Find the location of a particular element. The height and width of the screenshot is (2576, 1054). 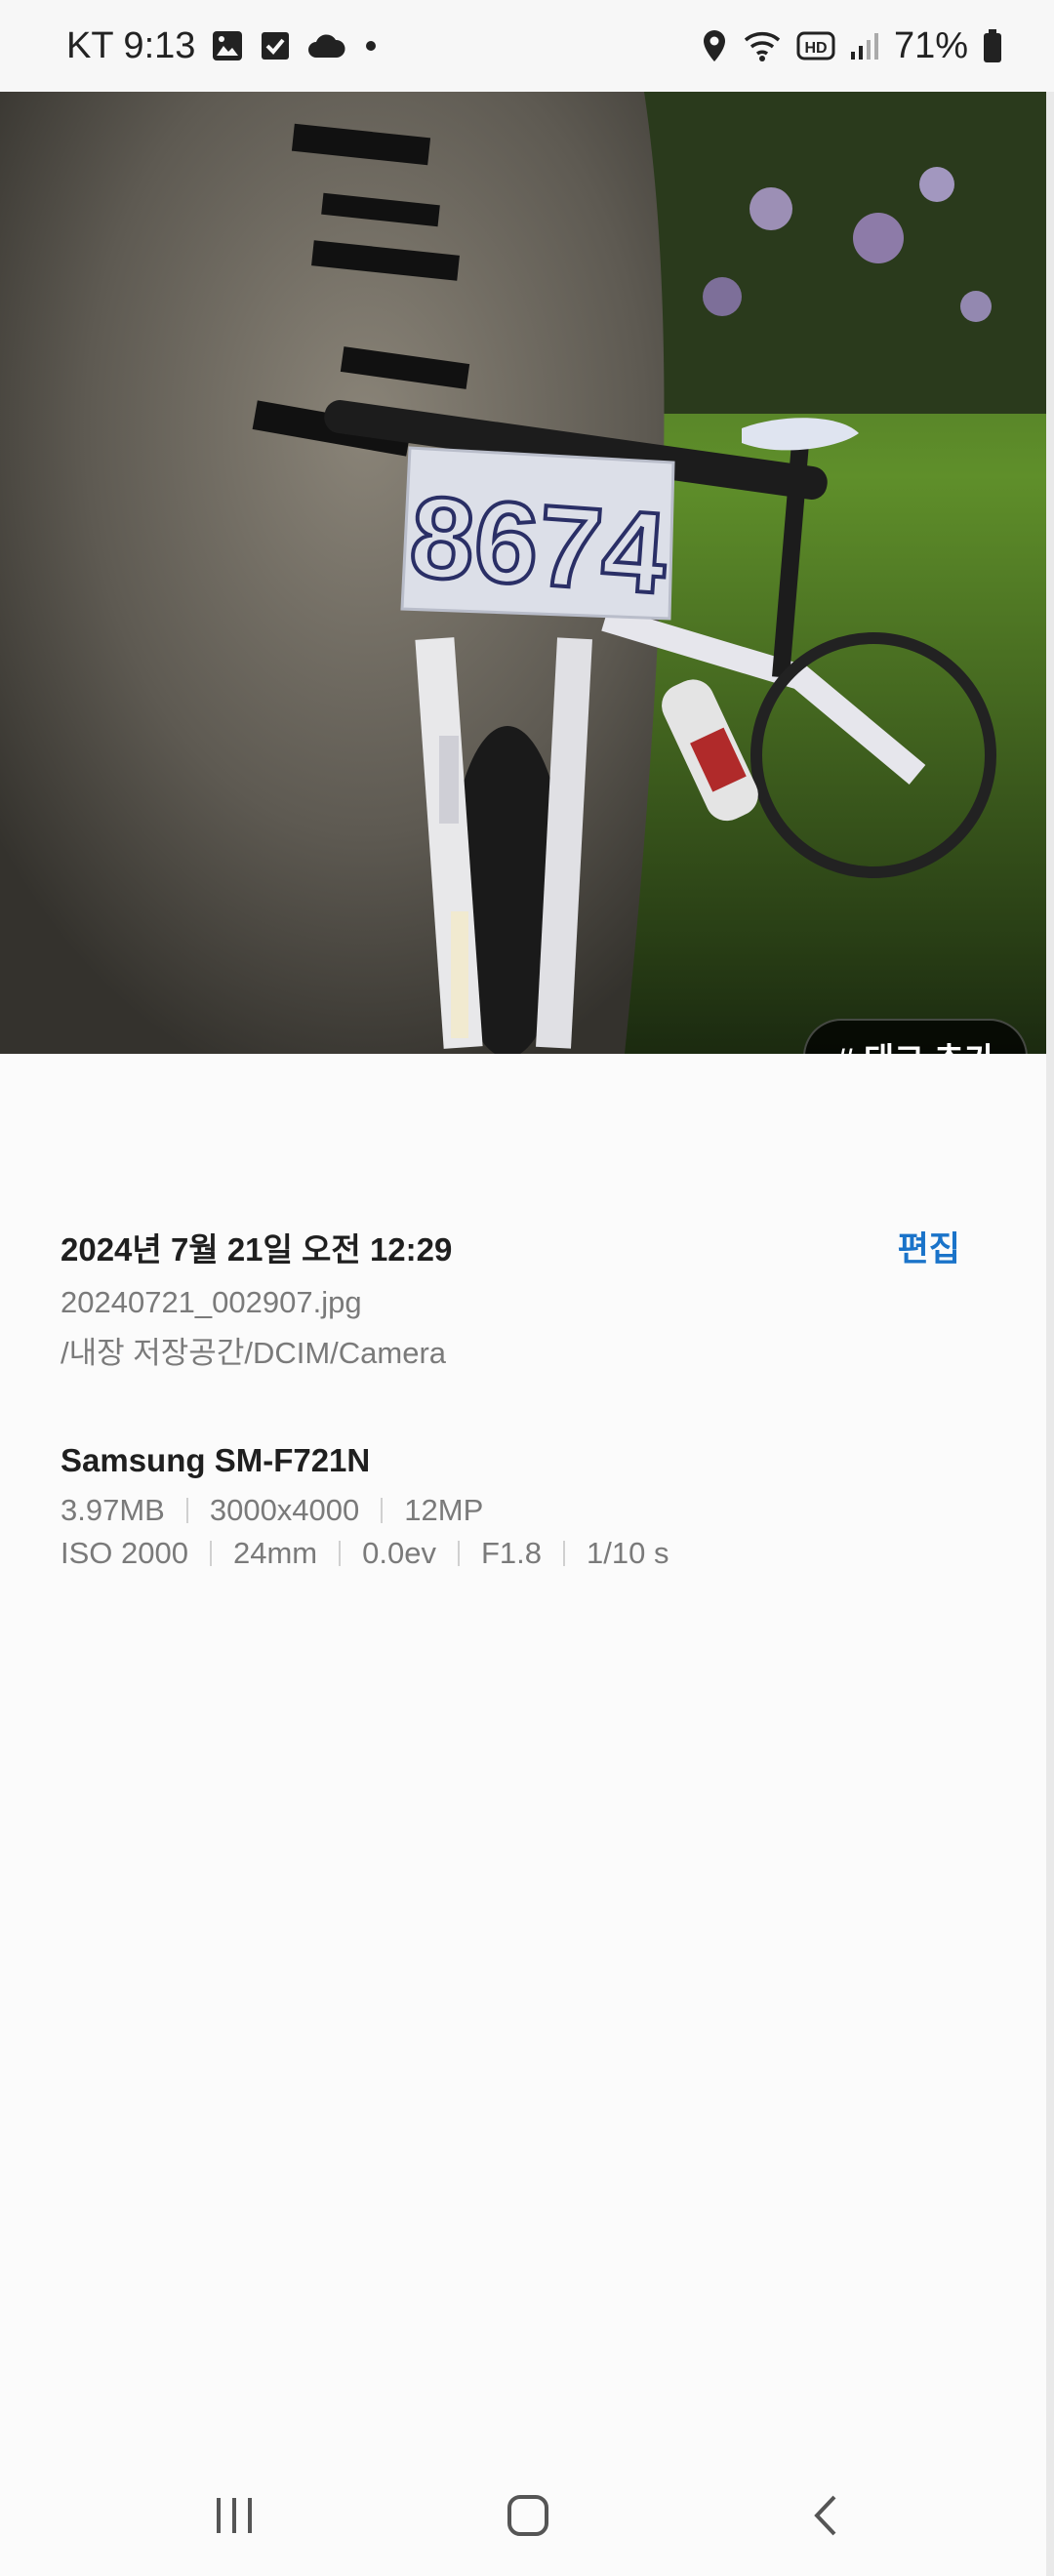

file-size: 3.97MB is located at coordinates (113, 1510).